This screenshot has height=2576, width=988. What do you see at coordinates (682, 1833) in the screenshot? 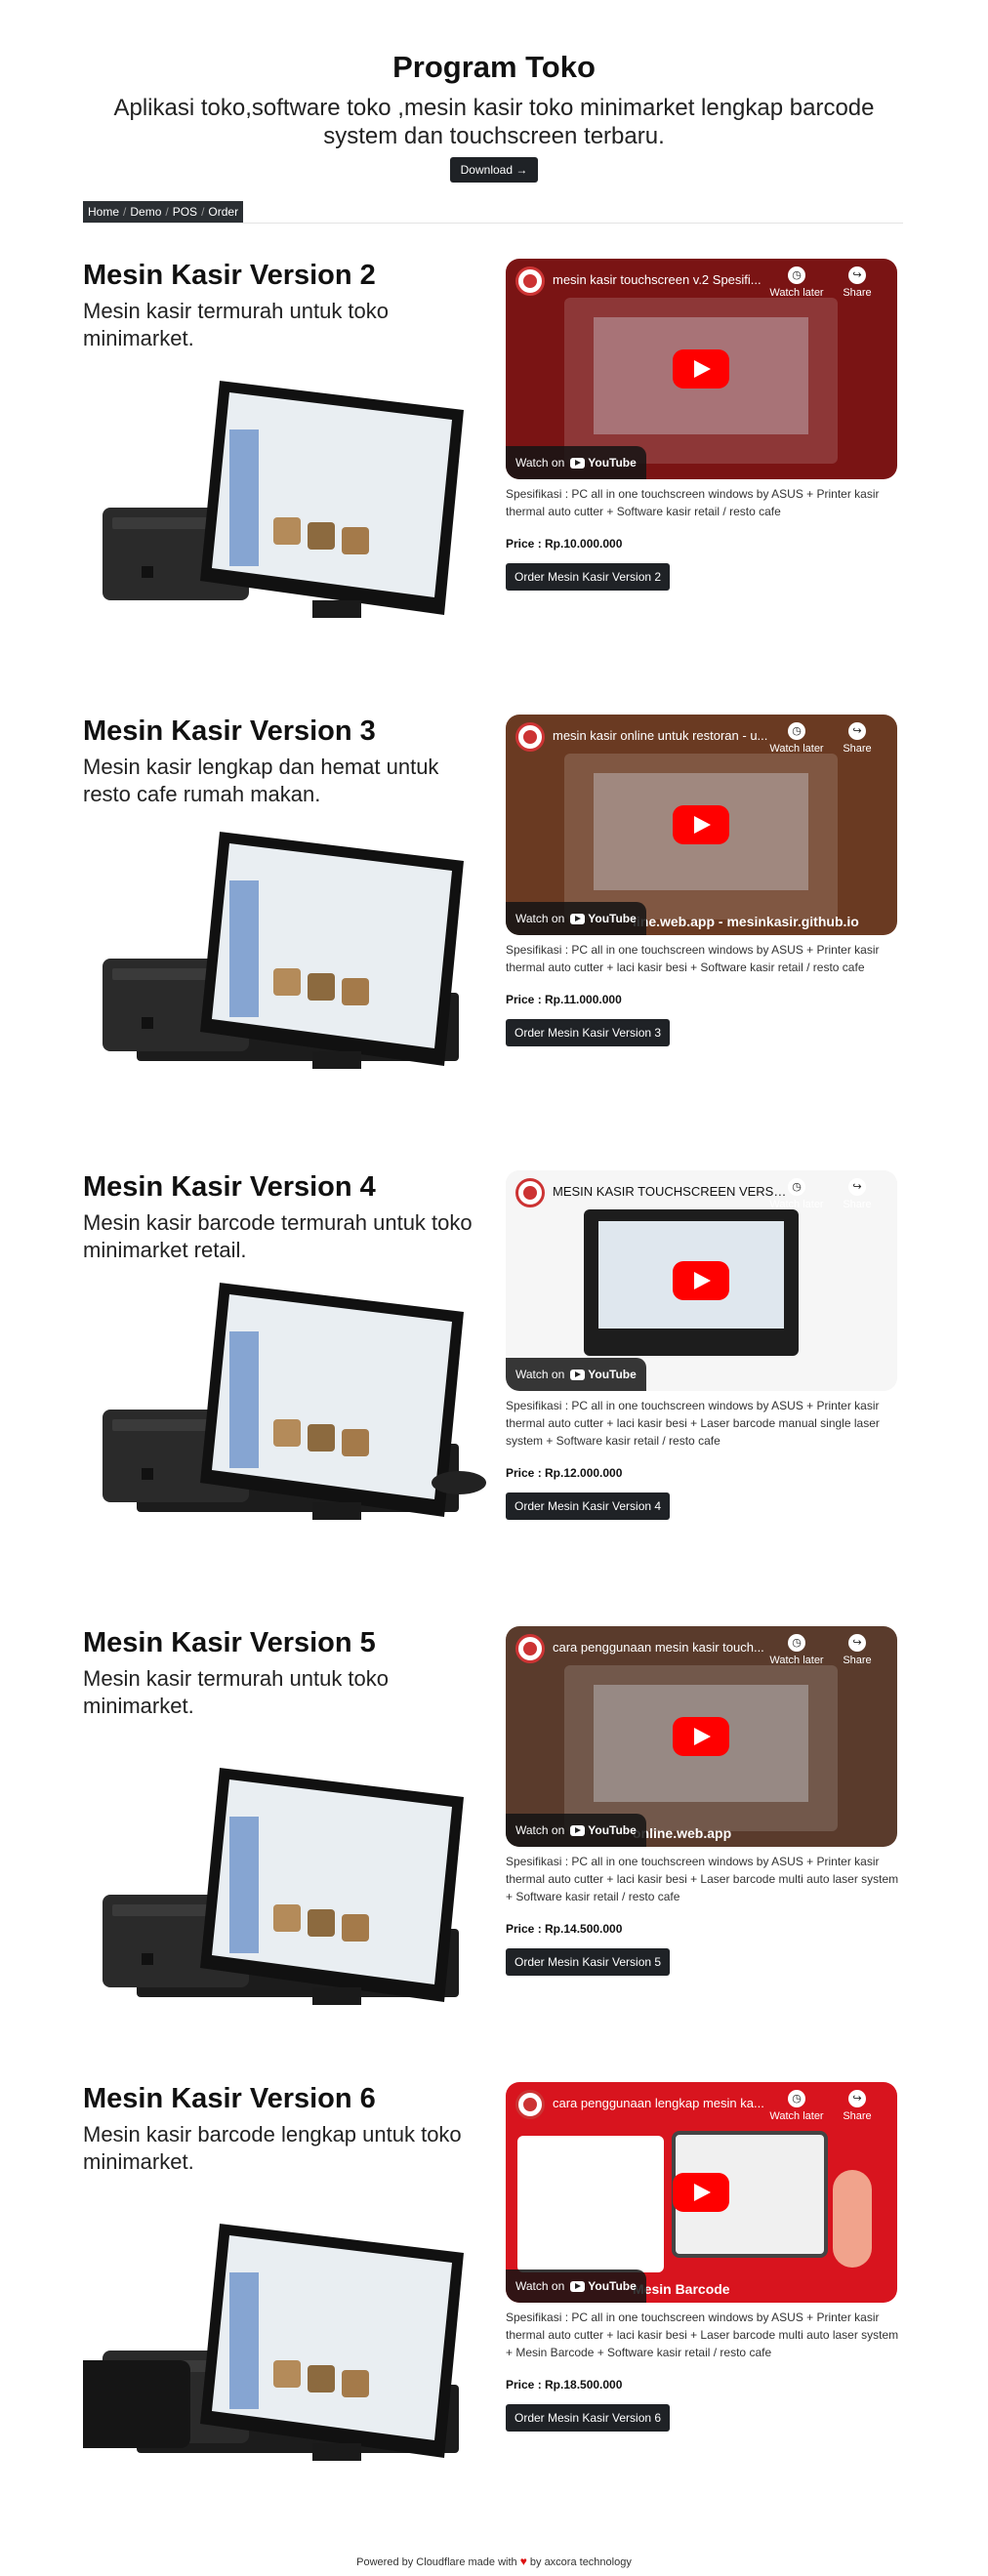
I see `video-caption: online.web.app` at bounding box center [682, 1833].